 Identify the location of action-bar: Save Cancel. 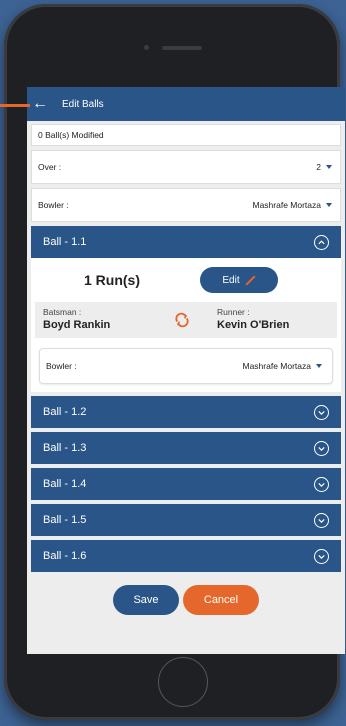
(186, 600).